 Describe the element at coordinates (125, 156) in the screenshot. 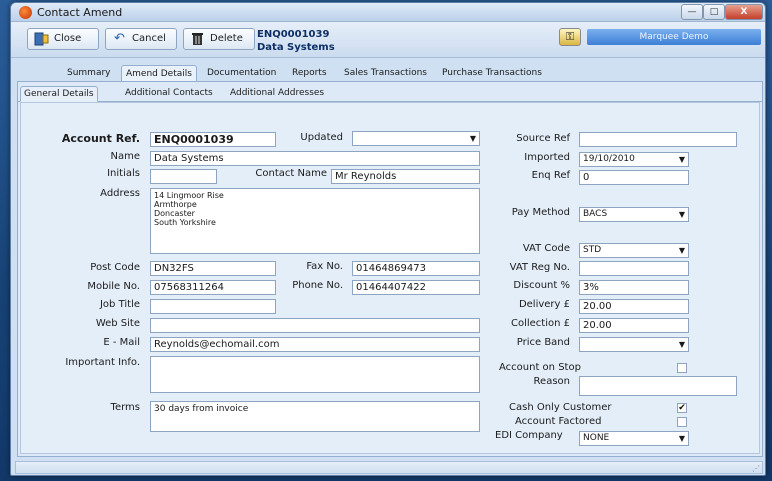

I see `name-label: Name` at that location.